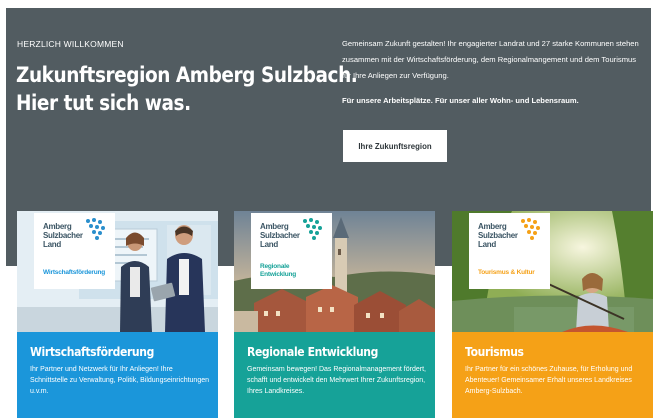 The image size is (657, 418). Describe the element at coordinates (506, 272) in the screenshot. I see `logo-subtitle: Tourismus & Kultur` at that location.